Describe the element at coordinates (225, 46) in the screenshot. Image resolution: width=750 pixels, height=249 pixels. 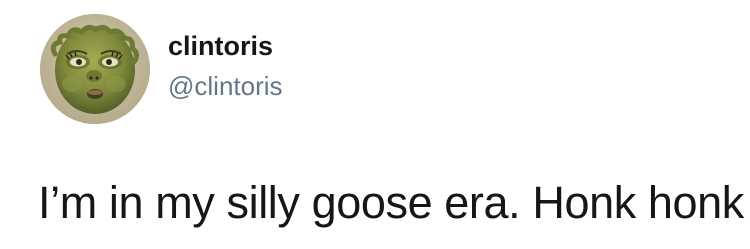
I see `display-name: clintoris` at that location.